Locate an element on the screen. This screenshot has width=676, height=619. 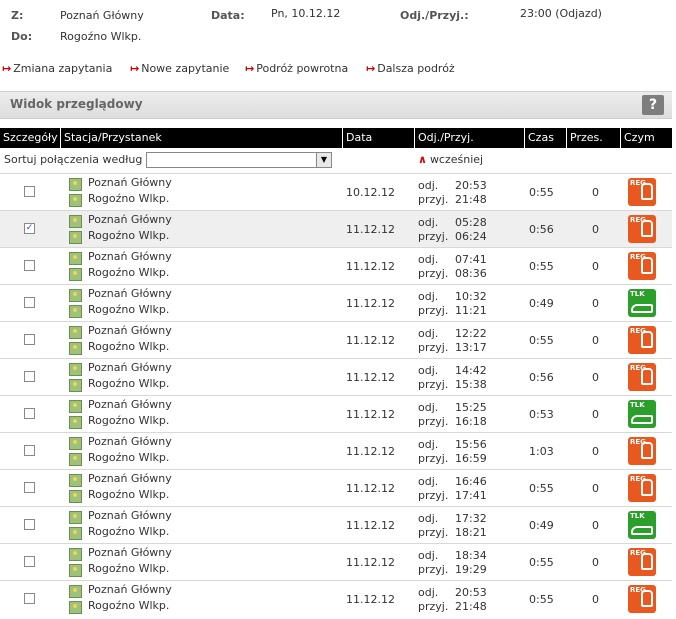
dep-time: 10:32 is located at coordinates (471, 296).